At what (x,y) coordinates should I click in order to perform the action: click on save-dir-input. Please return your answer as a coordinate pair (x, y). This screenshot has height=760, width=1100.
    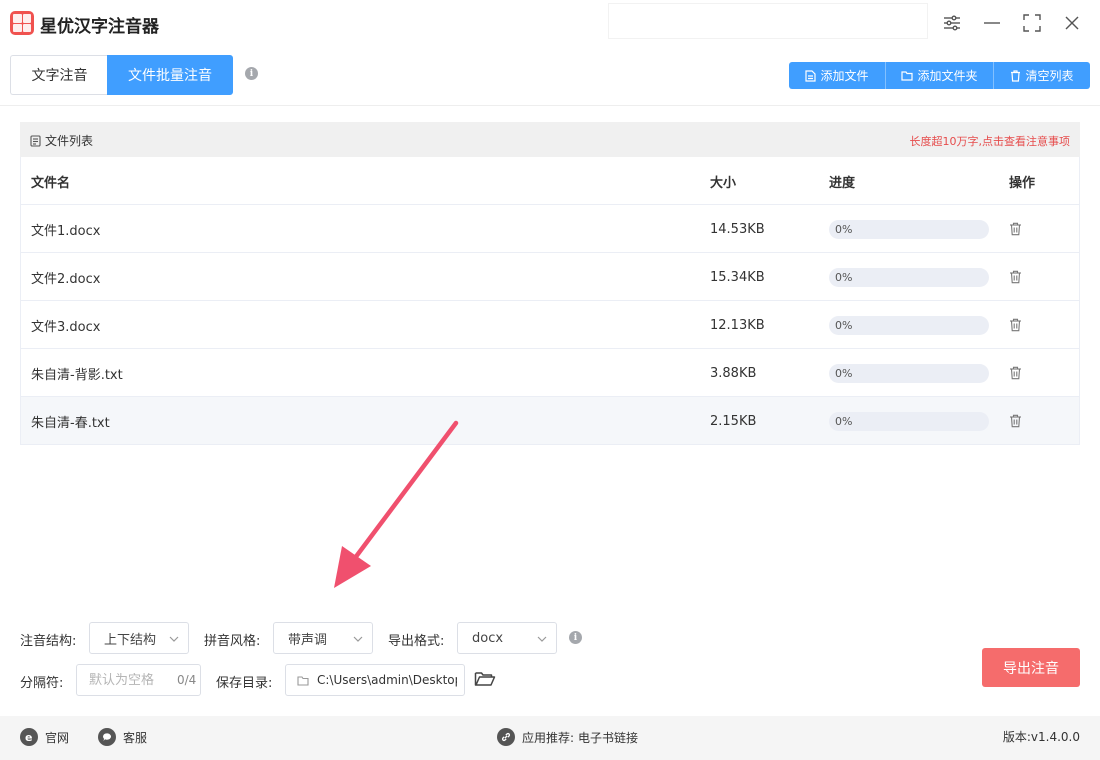
    Looking at the image, I should click on (387, 680).